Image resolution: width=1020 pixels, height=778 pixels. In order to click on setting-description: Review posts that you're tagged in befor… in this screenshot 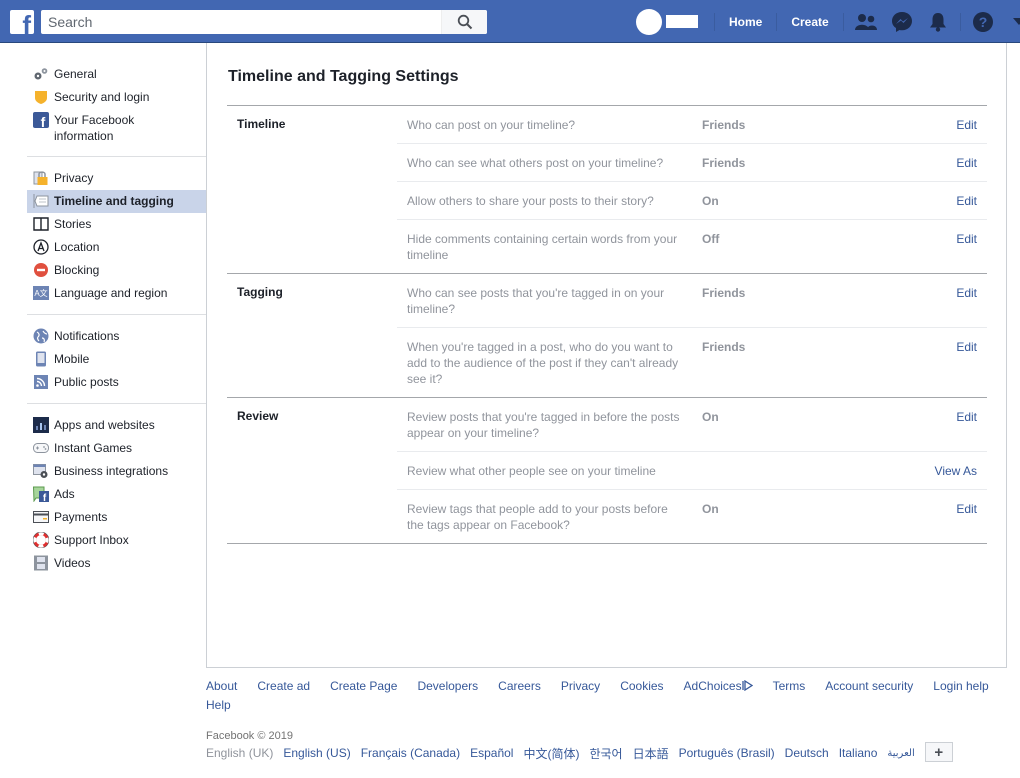, I will do `click(543, 425)`.